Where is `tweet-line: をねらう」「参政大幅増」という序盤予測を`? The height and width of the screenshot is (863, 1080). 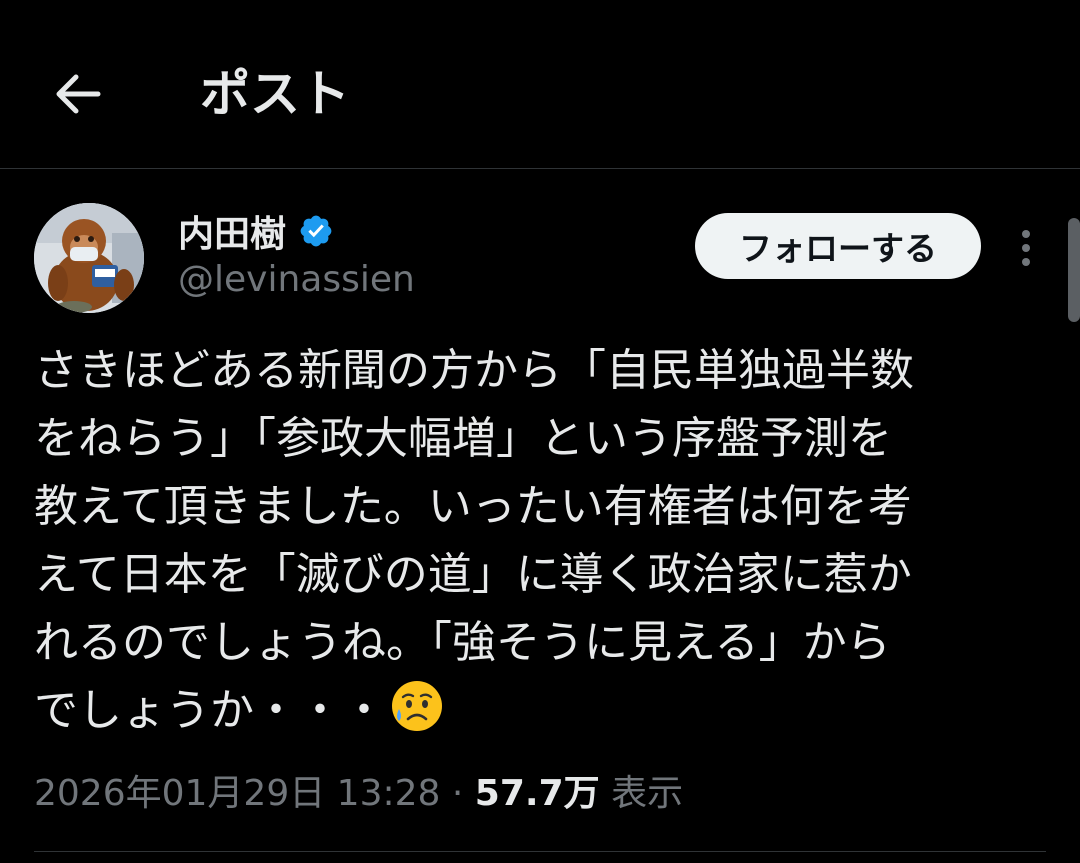 tweet-line: をねらう」「参政大幅増」という序盤予測を is located at coordinates (463, 438).